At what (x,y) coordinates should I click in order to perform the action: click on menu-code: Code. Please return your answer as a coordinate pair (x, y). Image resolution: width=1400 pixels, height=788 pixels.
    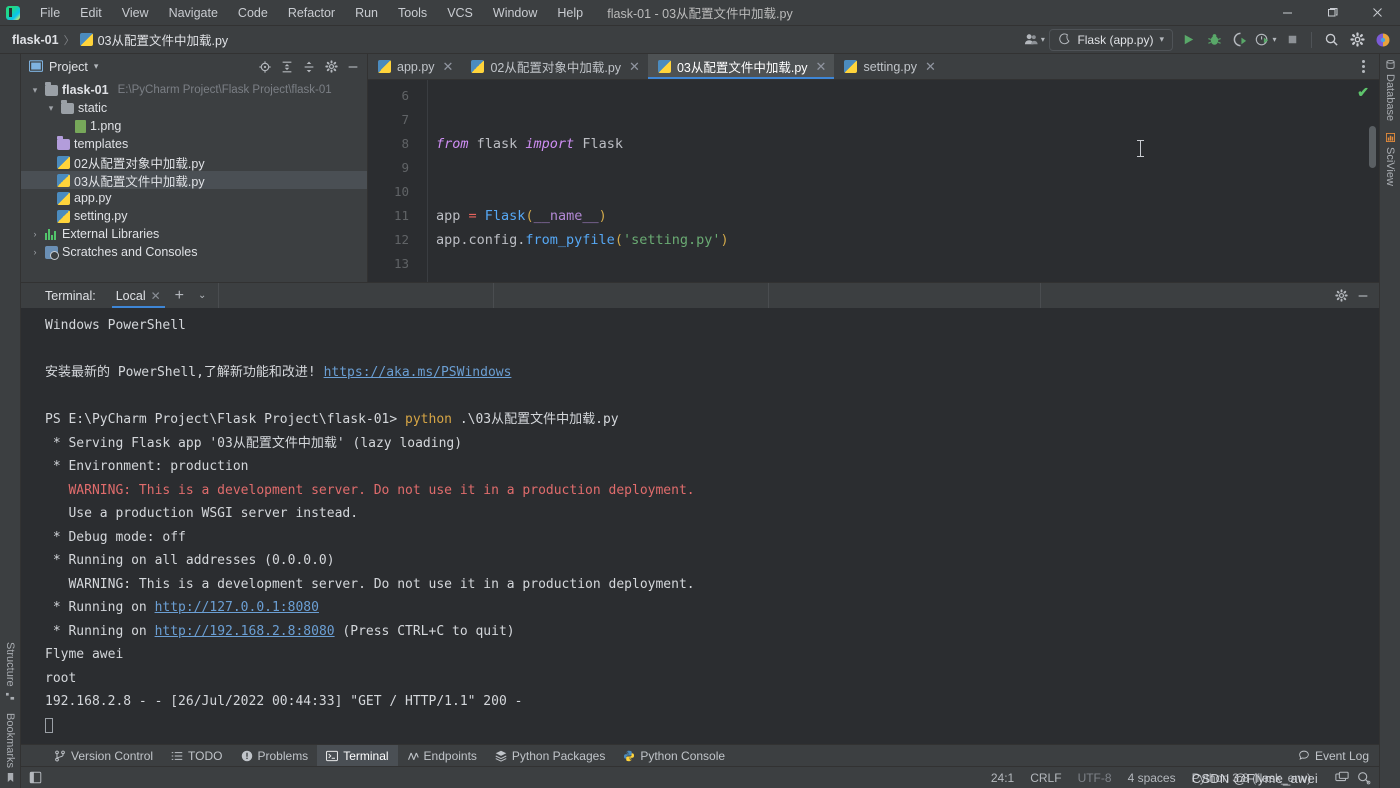
    Looking at the image, I should click on (253, 13).